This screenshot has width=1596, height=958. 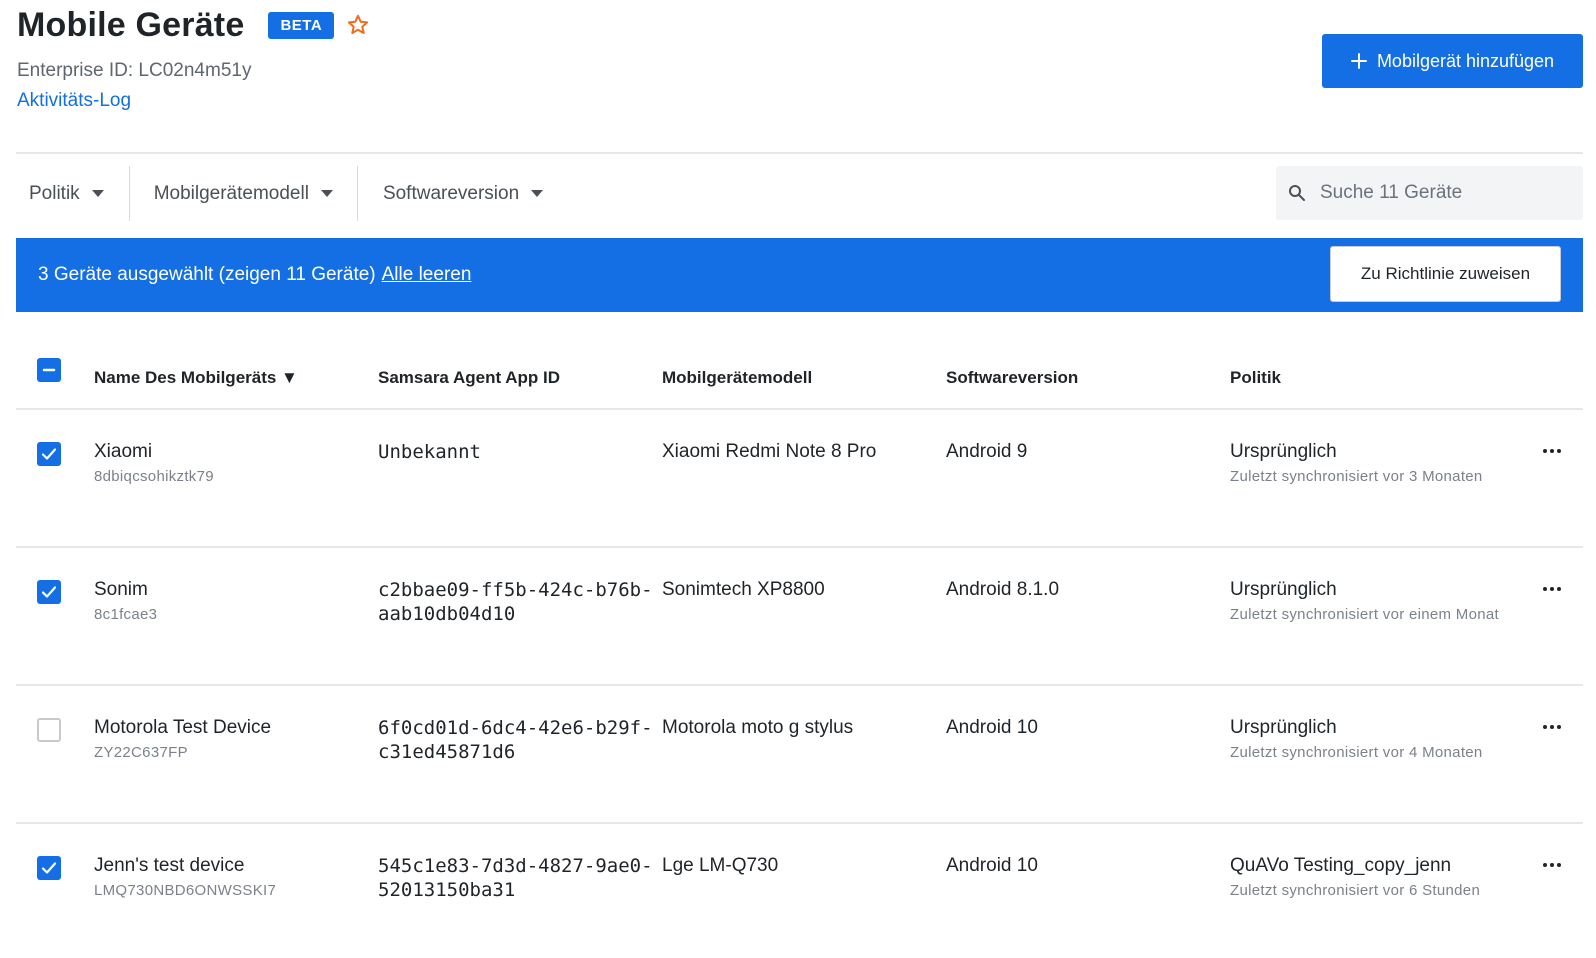 I want to click on device-serial: 8c1fcae3, so click(x=126, y=614).